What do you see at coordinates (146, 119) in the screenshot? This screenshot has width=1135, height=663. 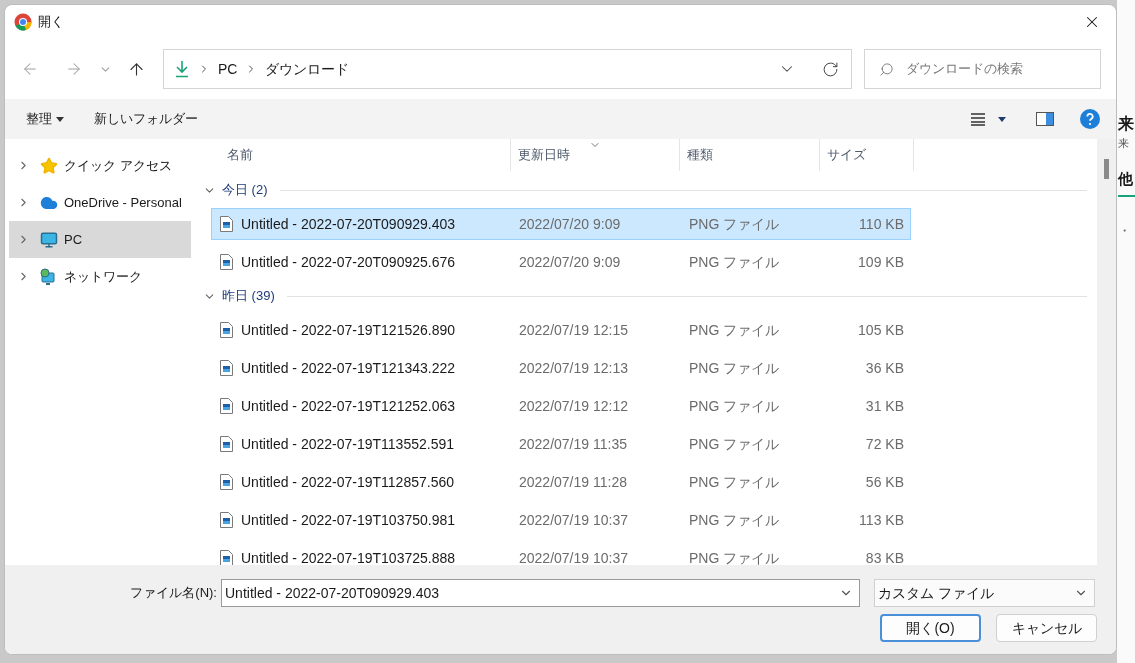 I see `new-folder-button: 新しいフォルダー` at bounding box center [146, 119].